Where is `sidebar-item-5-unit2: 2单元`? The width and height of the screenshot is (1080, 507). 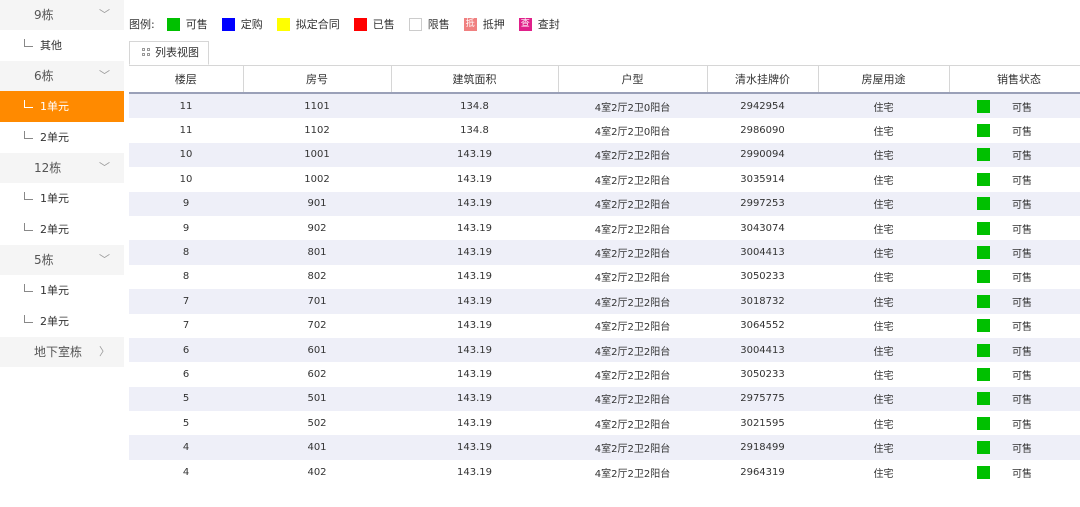
sidebar-item-5-unit2: 2单元 is located at coordinates (62, 321).